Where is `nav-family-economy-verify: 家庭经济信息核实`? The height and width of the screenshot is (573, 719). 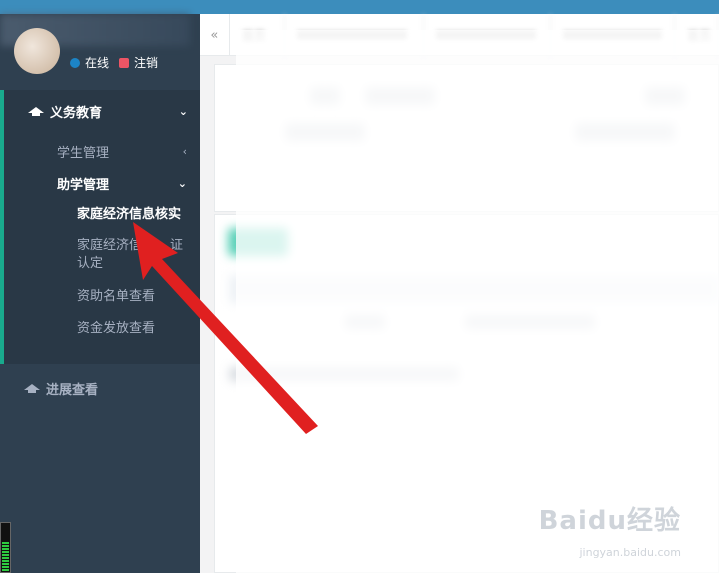 nav-family-economy-verify: 家庭经济信息核实 is located at coordinates (134, 215).